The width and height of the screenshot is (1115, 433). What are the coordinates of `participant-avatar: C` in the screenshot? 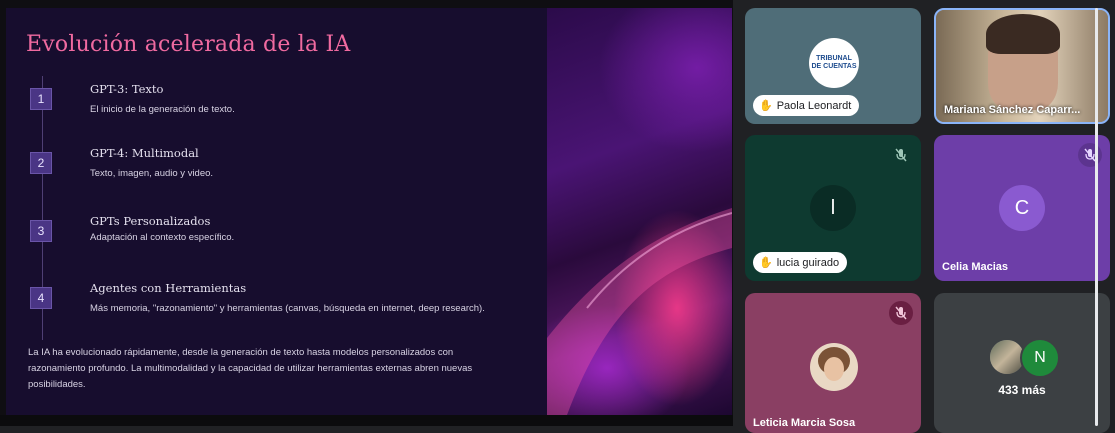 It's located at (1022, 208).